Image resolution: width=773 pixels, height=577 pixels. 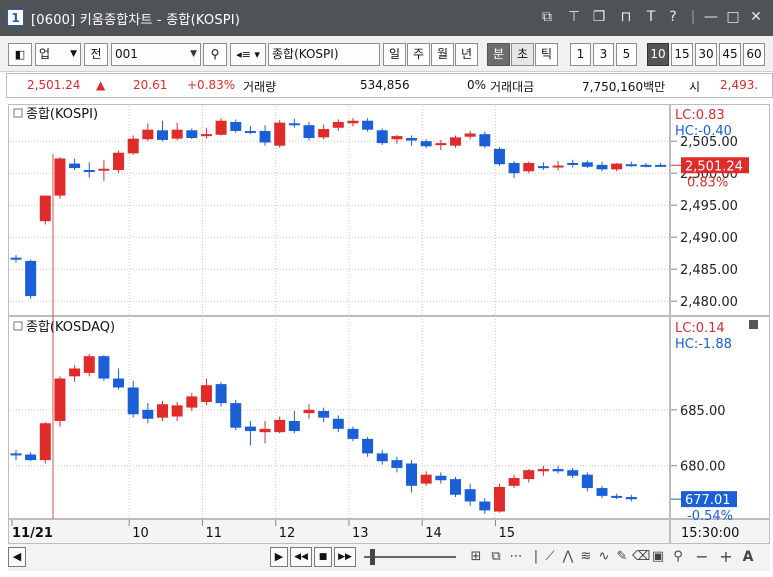 I want to click on fan-line-icon: ⋀, so click(x=568, y=557).